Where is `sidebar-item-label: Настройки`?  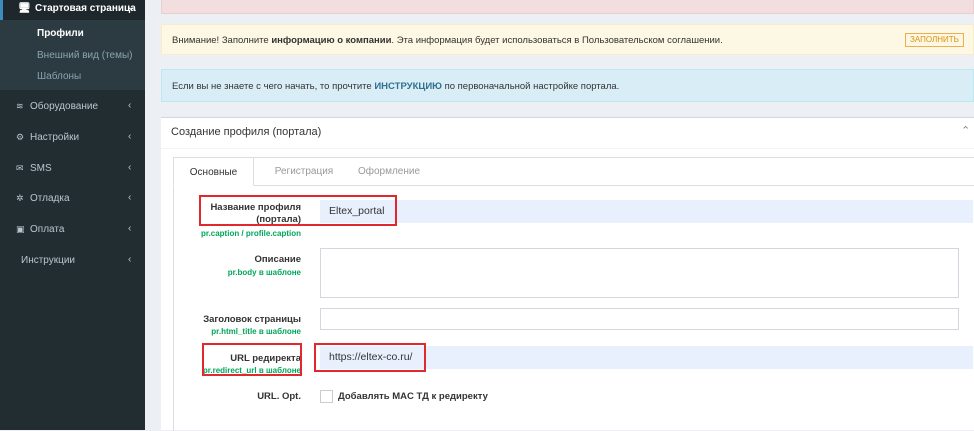
sidebar-item-label: Настройки is located at coordinates (55, 137).